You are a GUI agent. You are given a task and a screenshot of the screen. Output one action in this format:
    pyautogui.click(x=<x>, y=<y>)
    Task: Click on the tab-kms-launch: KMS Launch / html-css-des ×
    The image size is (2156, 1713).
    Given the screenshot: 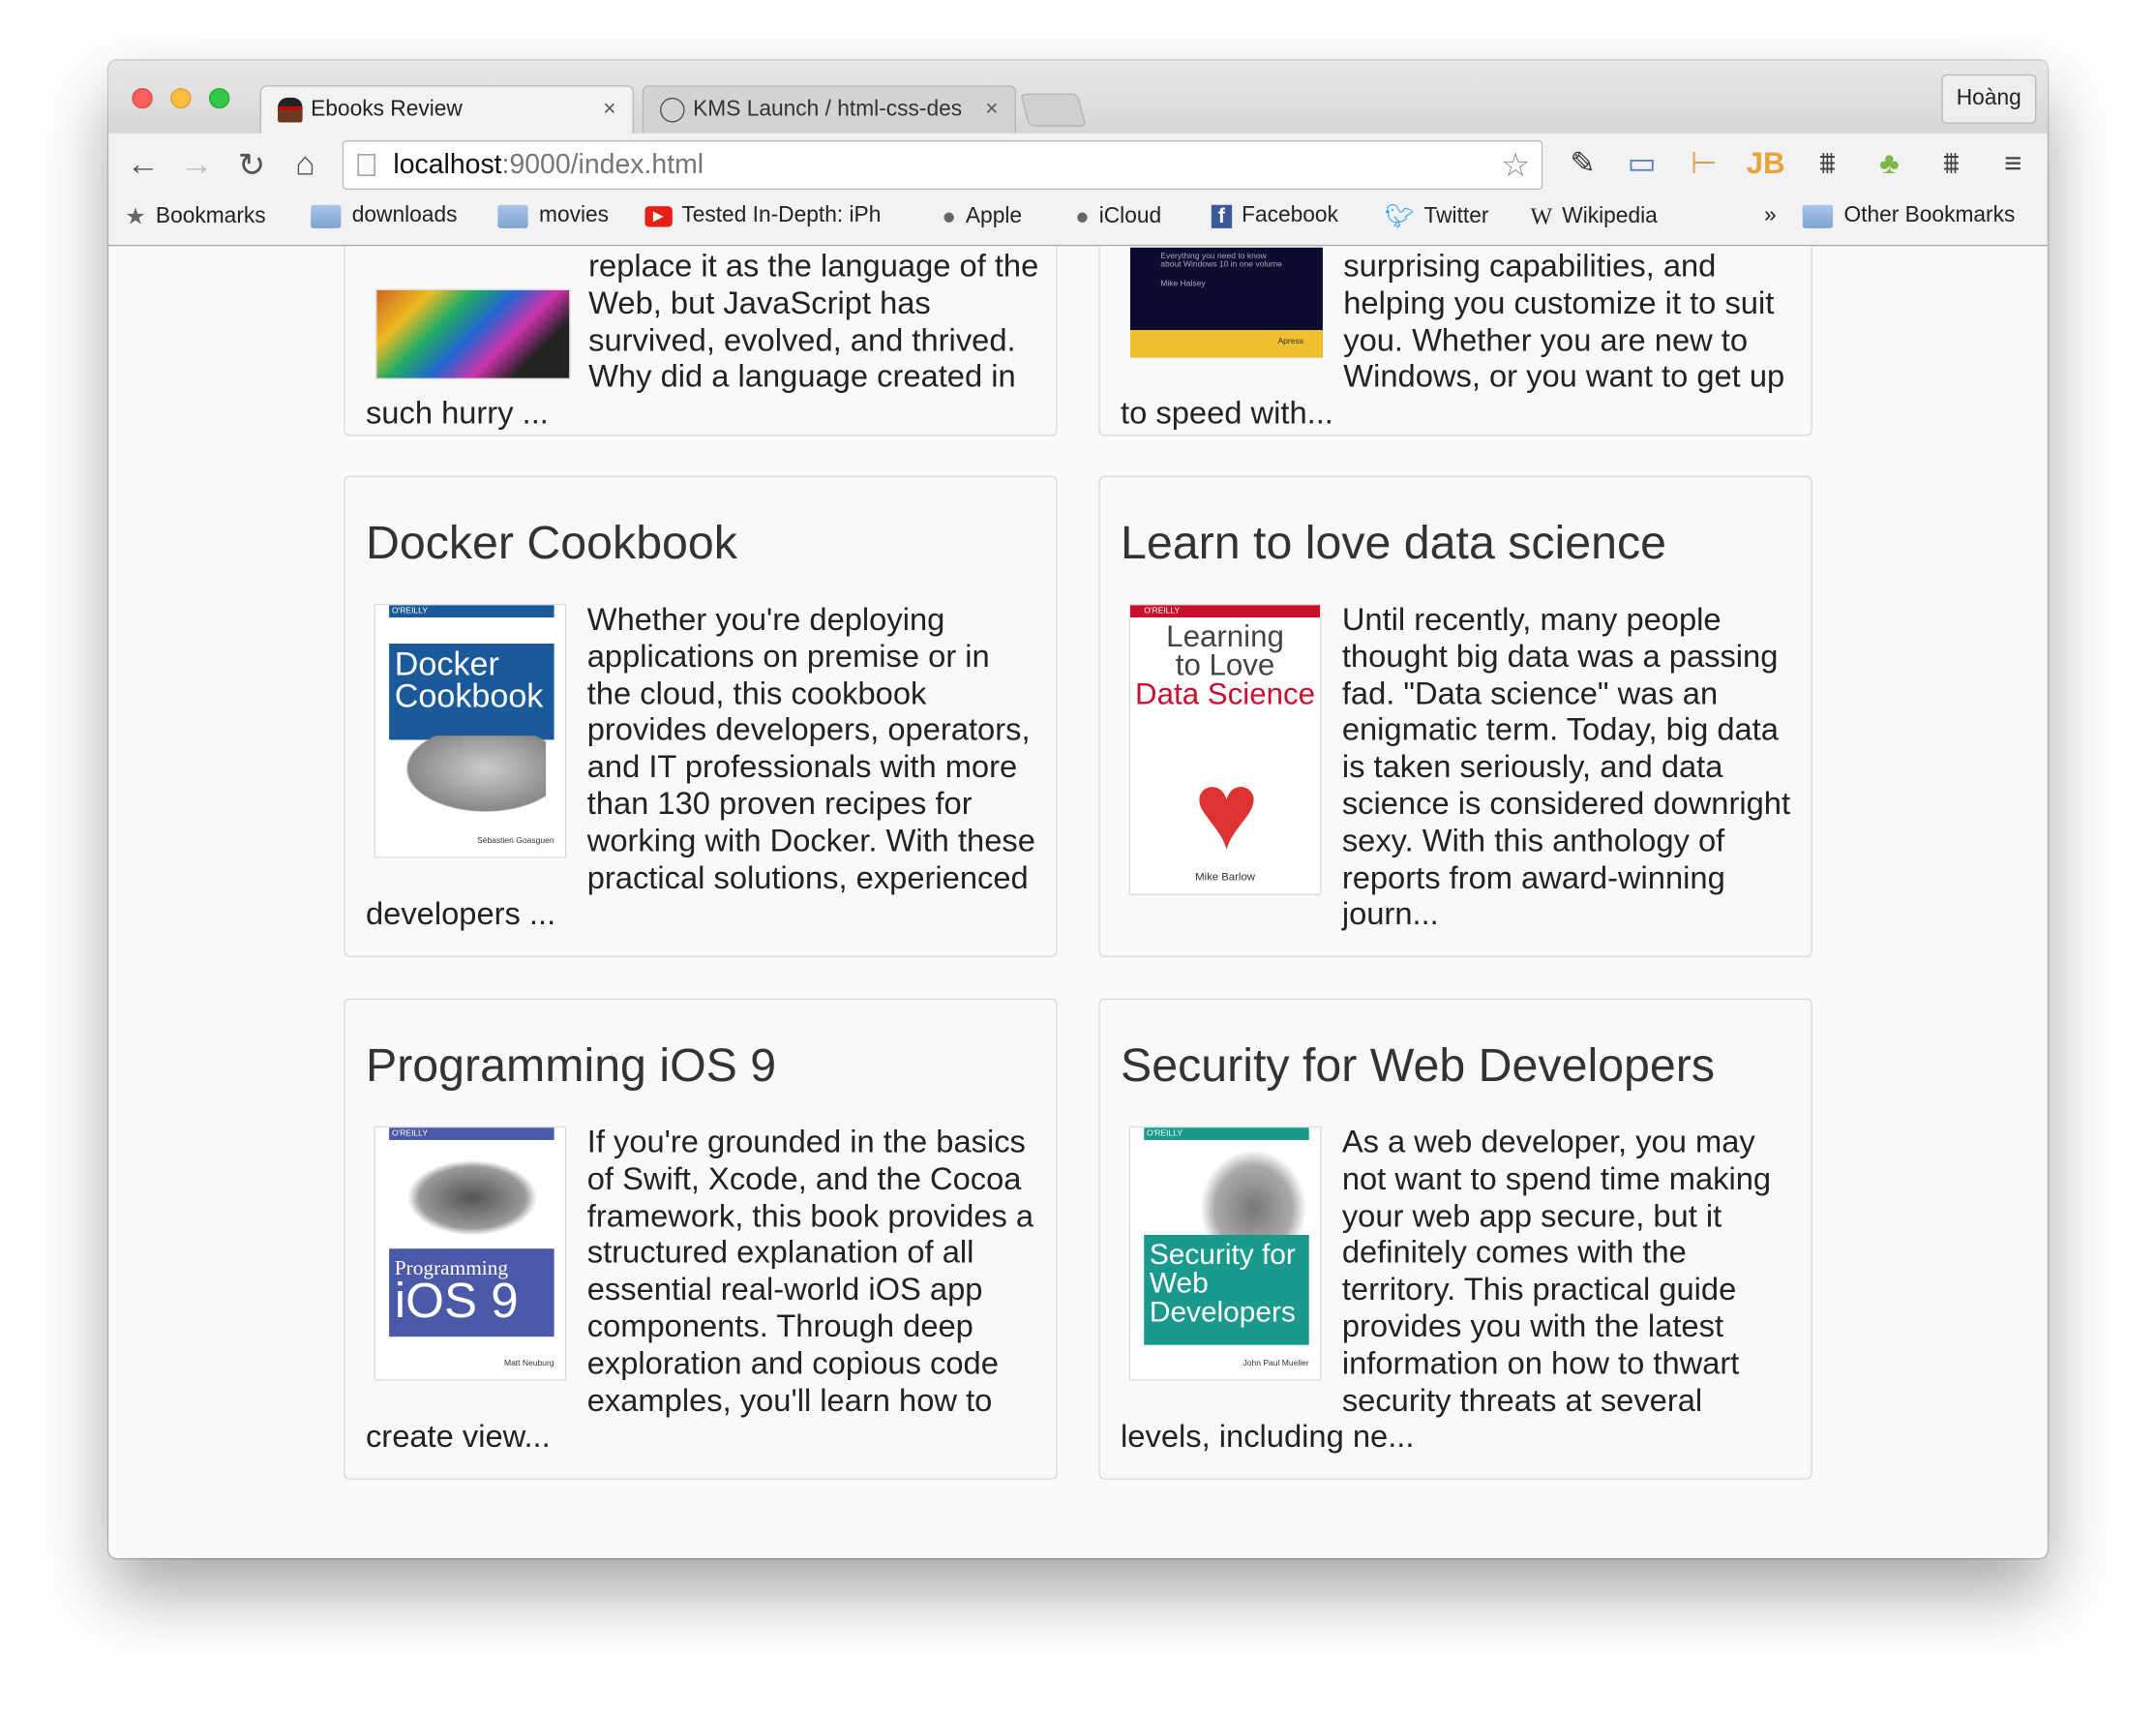 What is the action you would take?
    pyautogui.click(x=829, y=109)
    